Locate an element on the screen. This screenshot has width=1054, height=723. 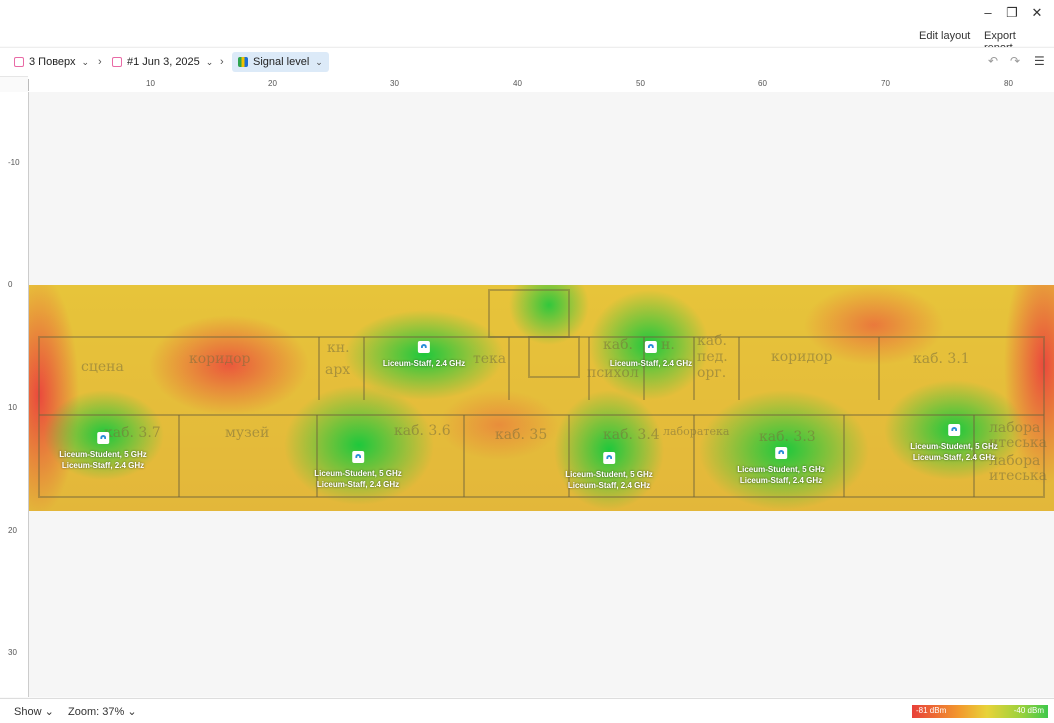
ruler-top: 10 20 30 40 50 60 70 80 is located at coordinates (541, 84).